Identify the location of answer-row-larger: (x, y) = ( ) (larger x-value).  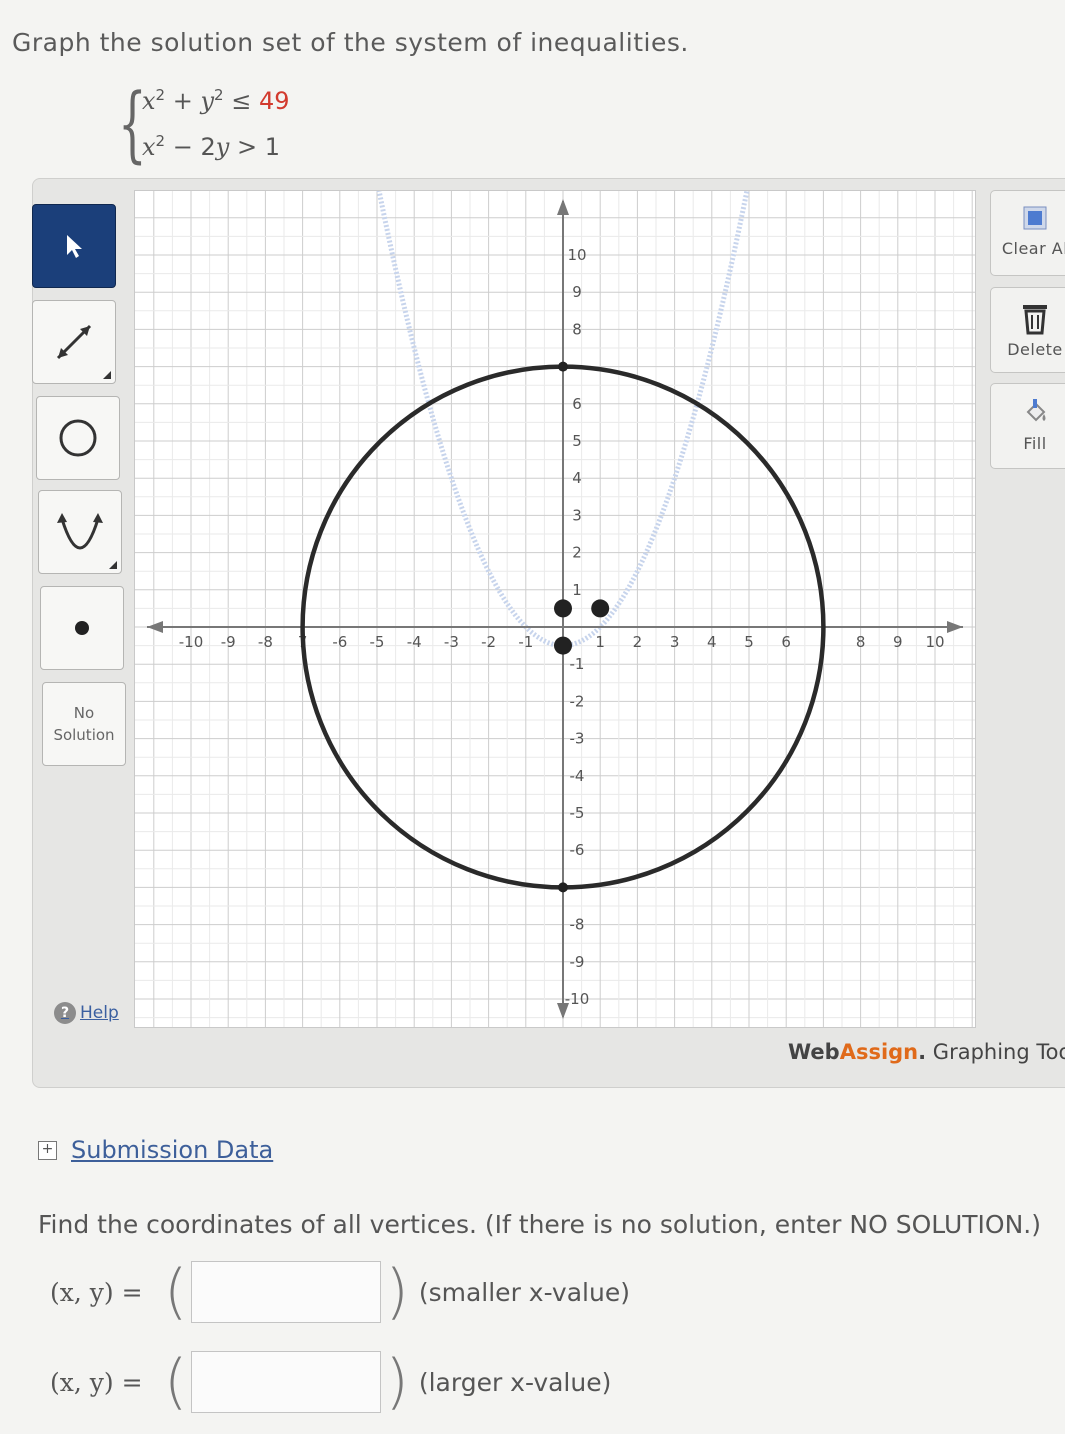
(330, 1382).